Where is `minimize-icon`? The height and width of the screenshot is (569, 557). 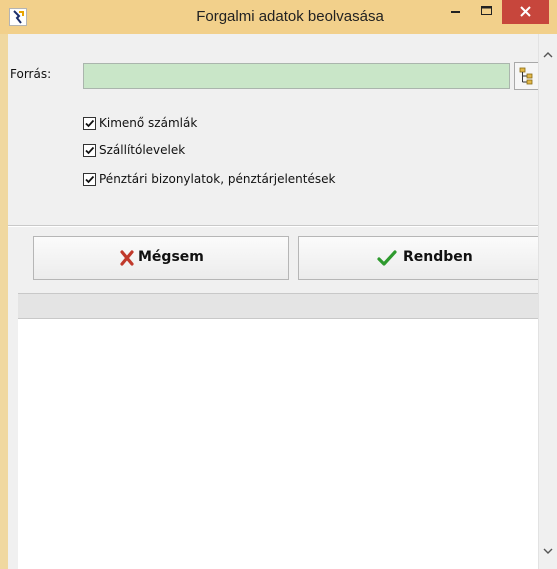 minimize-icon is located at coordinates (455, 12).